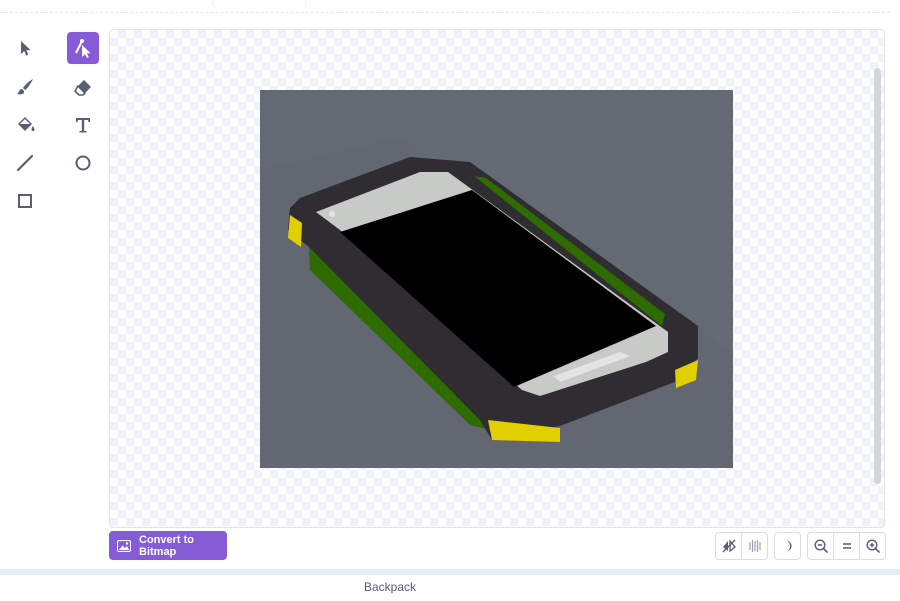 This screenshot has height=601, width=900. I want to click on text-tool, so click(83, 125).